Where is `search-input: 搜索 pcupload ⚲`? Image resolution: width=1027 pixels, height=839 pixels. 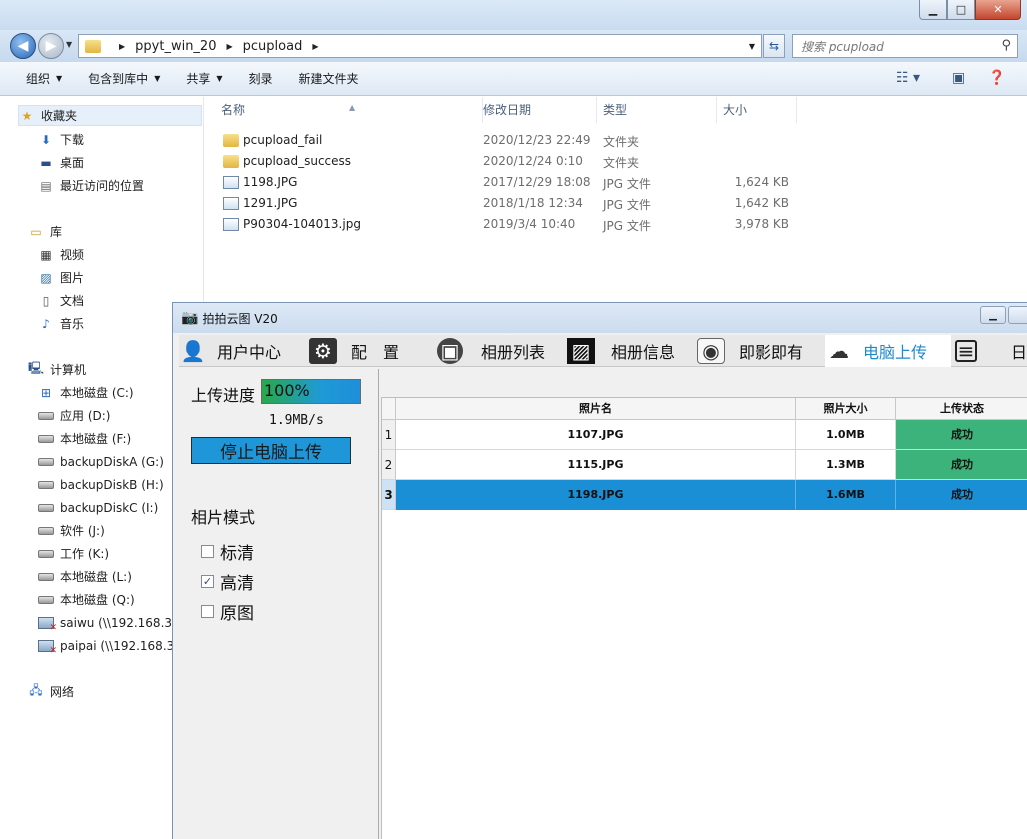
search-input: 搜索 pcupload ⚲ is located at coordinates (905, 46).